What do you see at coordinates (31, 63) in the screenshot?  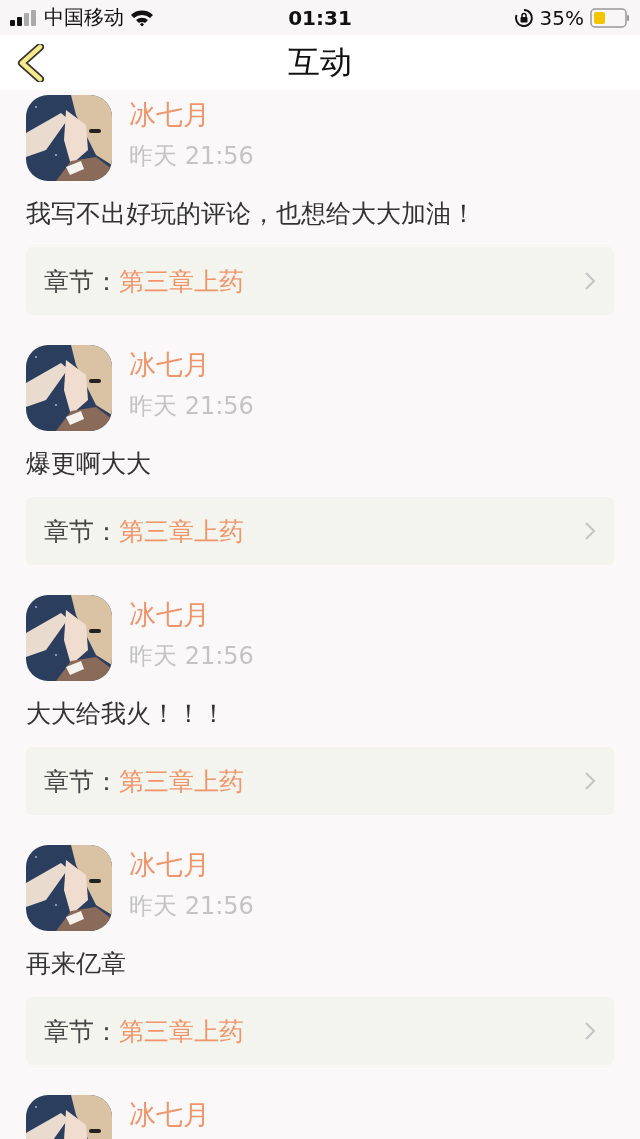 I see `back-icon` at bounding box center [31, 63].